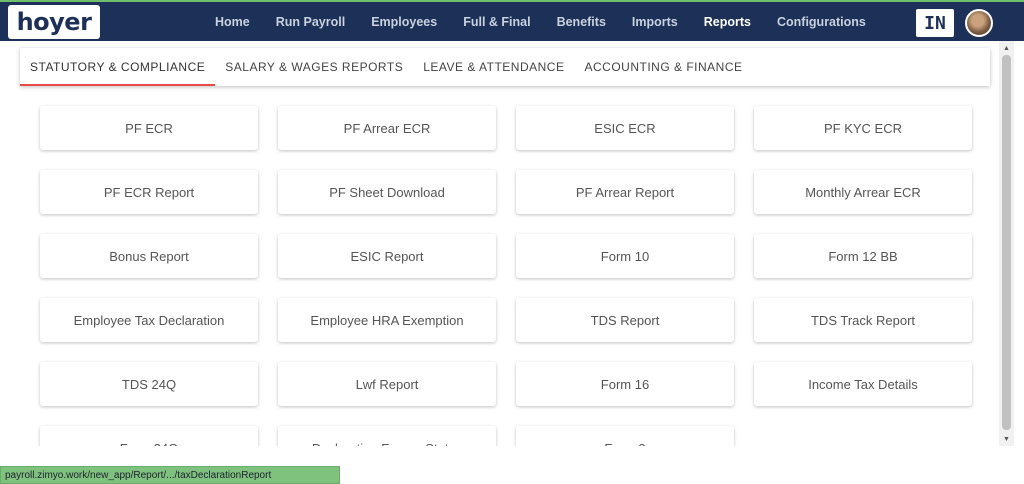  Describe the element at coordinates (863, 384) in the screenshot. I see `report-card: Income Tax Details` at that location.